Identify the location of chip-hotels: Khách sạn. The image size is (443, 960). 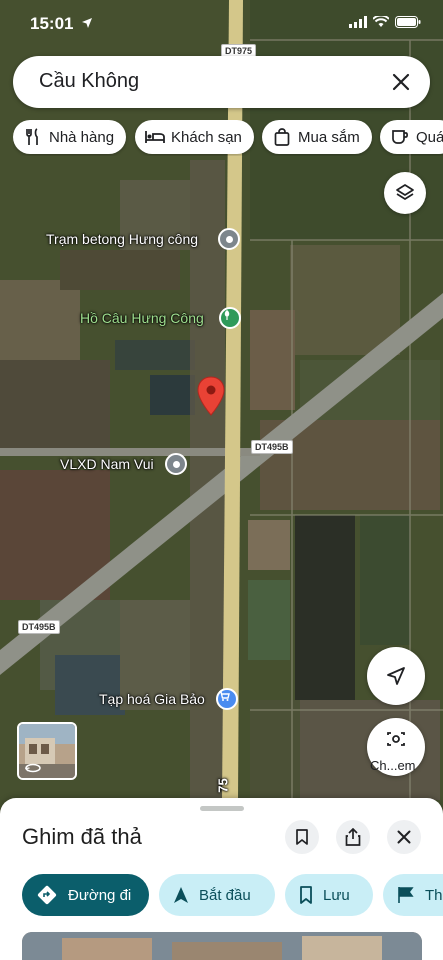
(194, 137).